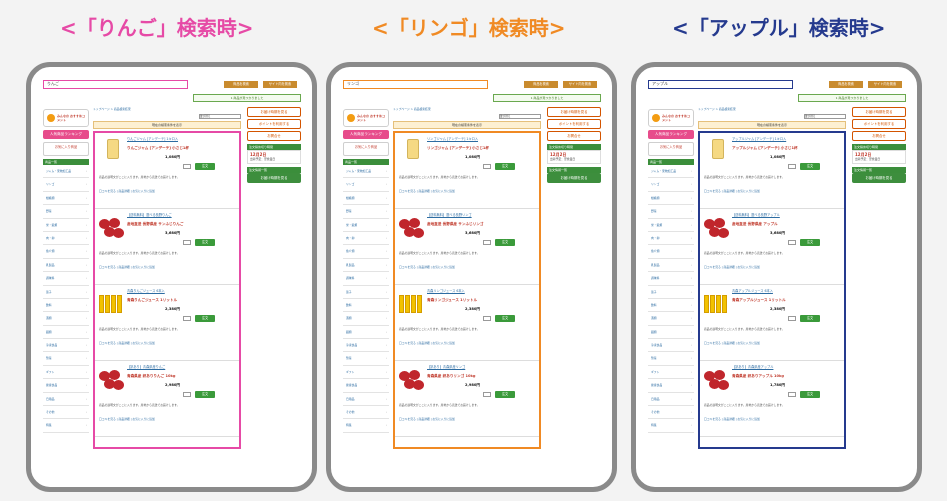 The image size is (947, 501). What do you see at coordinates (66, 400) in the screenshot?
I see `category-link: 日用品` at bounding box center [66, 400].